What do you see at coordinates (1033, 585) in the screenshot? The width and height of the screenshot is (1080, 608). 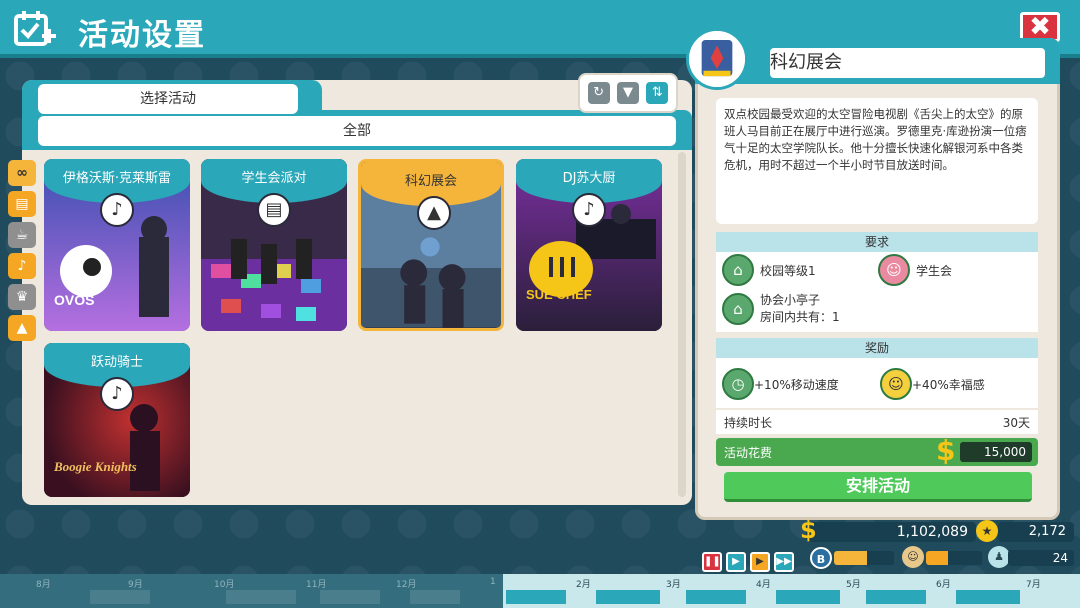 I see `timeline-month-label: 7月` at bounding box center [1033, 585].